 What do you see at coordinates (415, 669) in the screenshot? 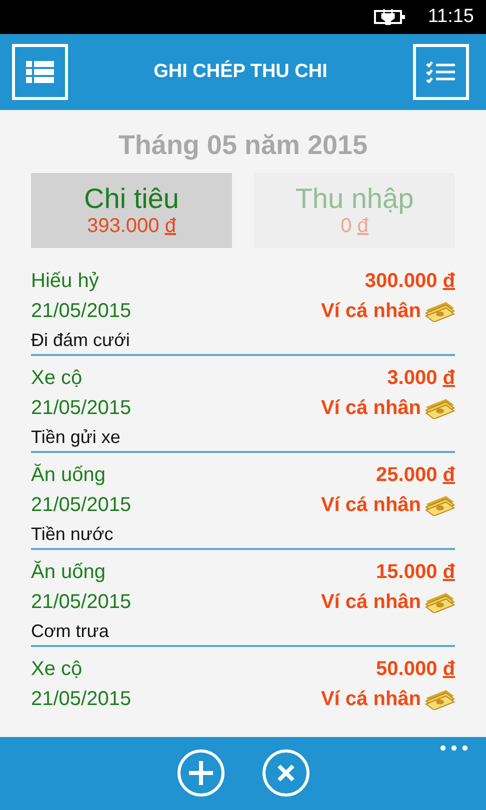
I see `amount-text: 50.000 đ` at bounding box center [415, 669].